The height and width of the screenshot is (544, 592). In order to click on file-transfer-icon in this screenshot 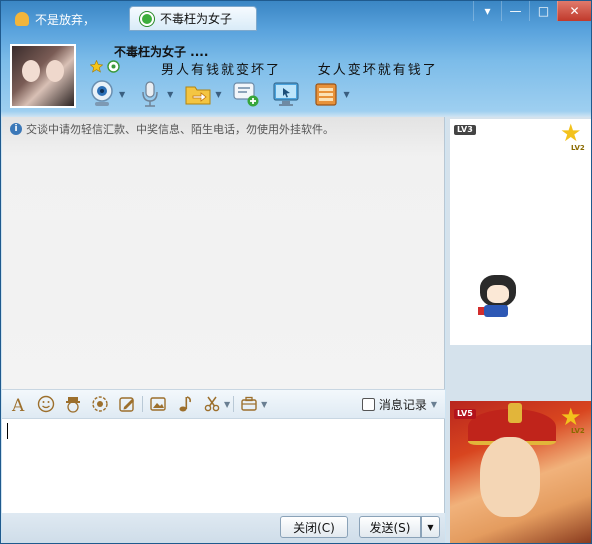, I will do `click(198, 94)`.